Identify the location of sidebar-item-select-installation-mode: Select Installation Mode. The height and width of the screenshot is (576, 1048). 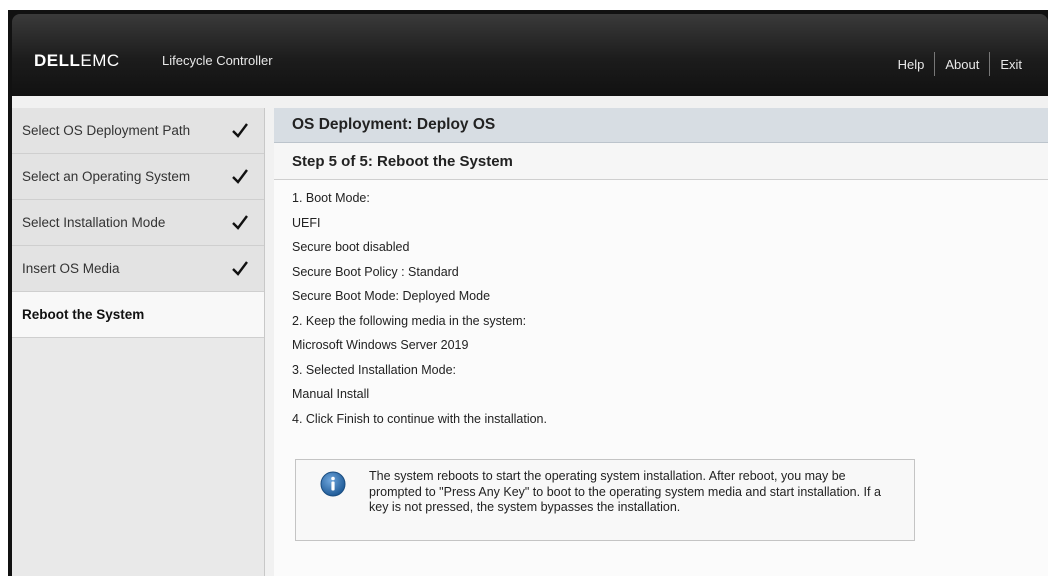
(138, 223).